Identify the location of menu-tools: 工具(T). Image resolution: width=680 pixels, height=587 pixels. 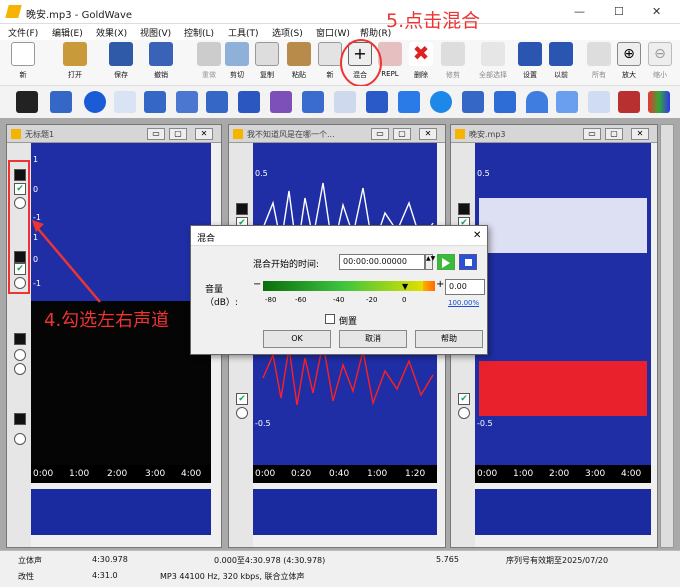
(243, 32).